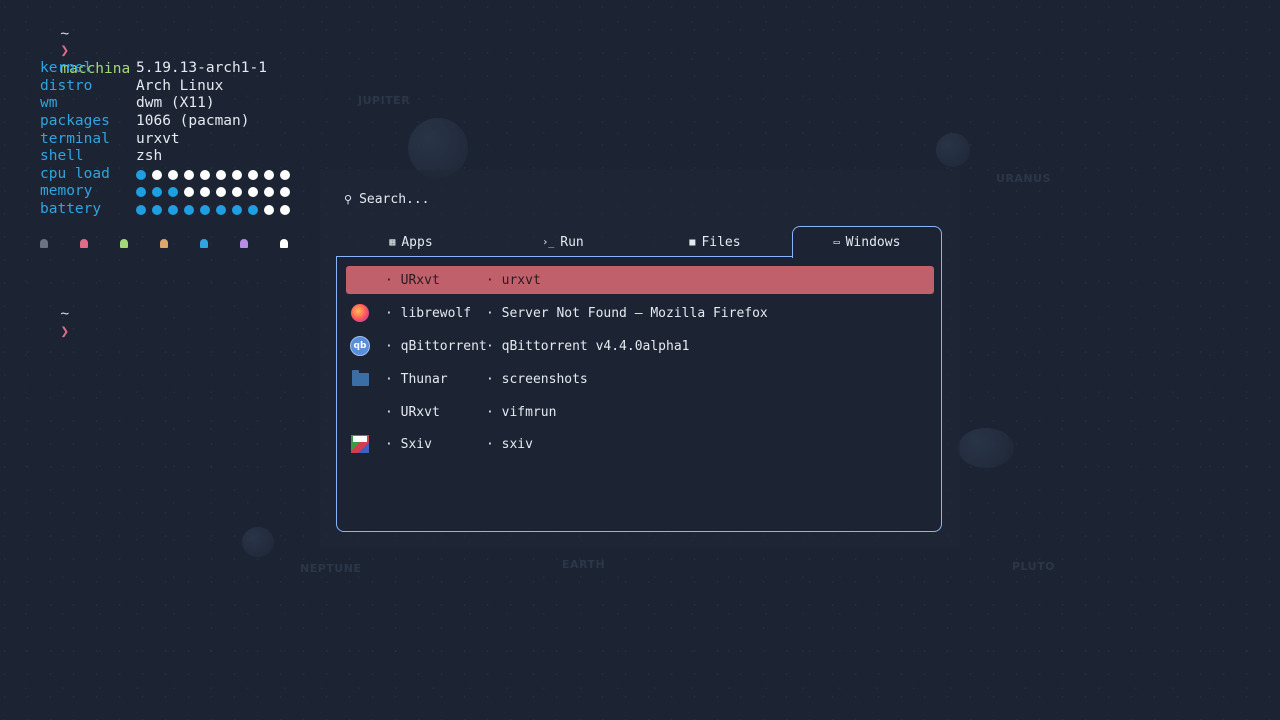  Describe the element at coordinates (953, 150) in the screenshot. I see `planet-uranus` at that location.